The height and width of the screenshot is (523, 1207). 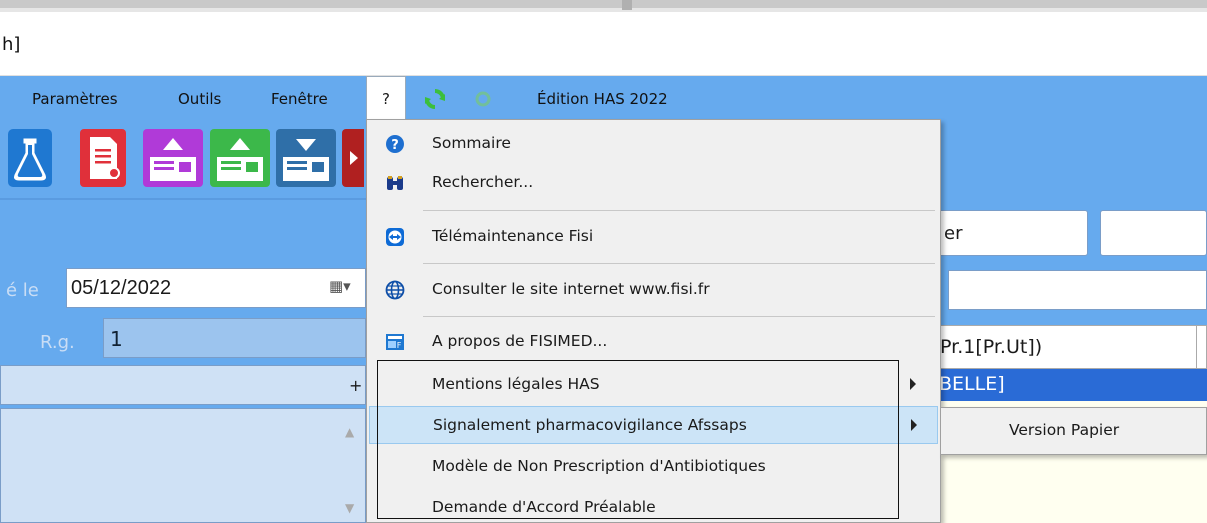 I want to click on window-top-strip, so click(x=603, y=6).